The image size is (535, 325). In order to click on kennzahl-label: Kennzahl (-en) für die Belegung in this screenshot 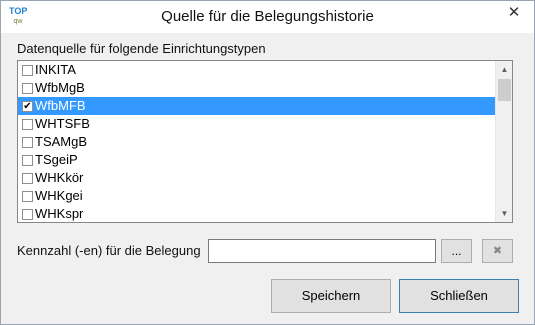, I will do `click(109, 250)`.